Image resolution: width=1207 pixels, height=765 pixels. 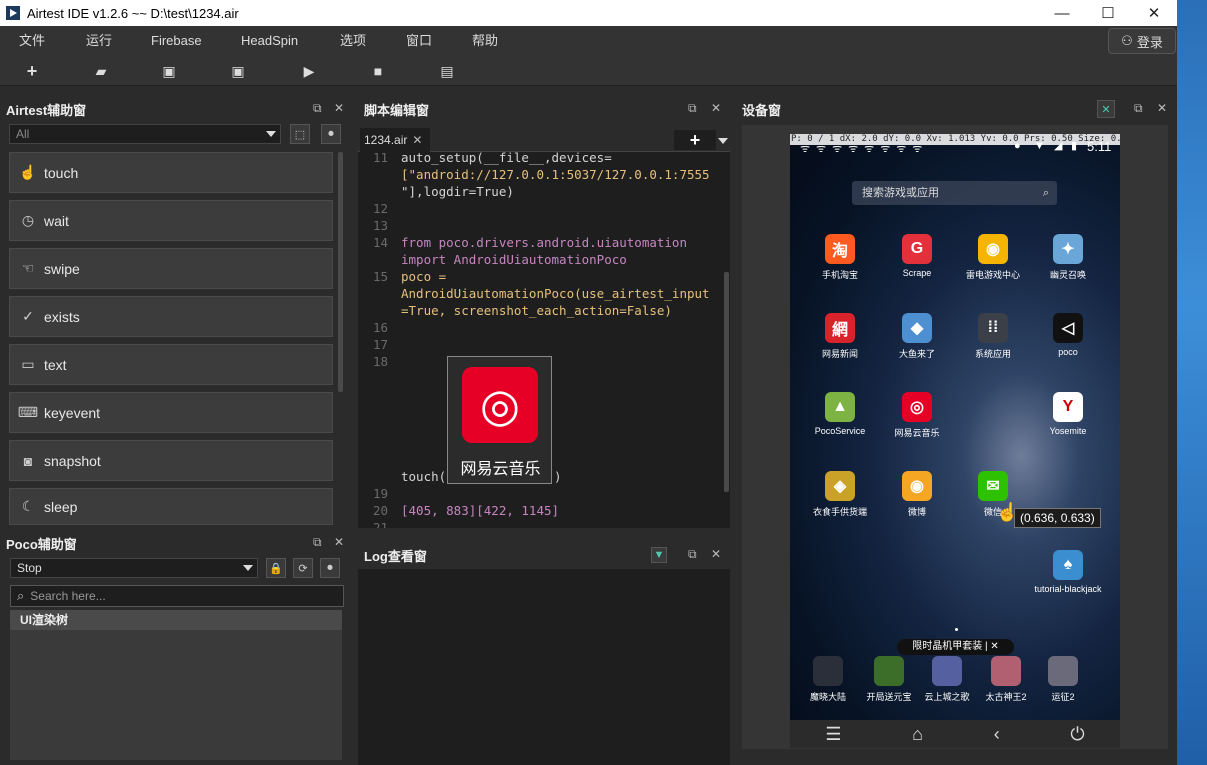 I want to click on api-exists-button: ✓ exists, so click(x=171, y=316).